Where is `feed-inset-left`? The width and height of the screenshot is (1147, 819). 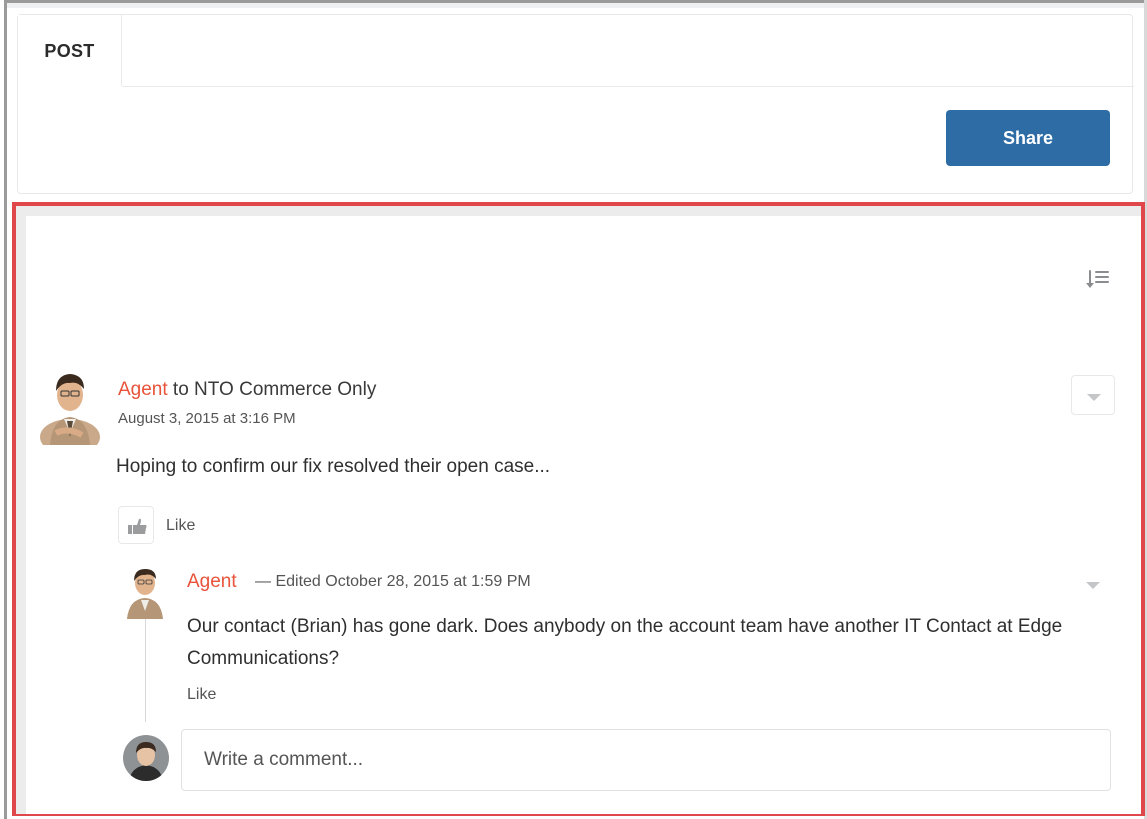
feed-inset-left is located at coordinates (21, 510).